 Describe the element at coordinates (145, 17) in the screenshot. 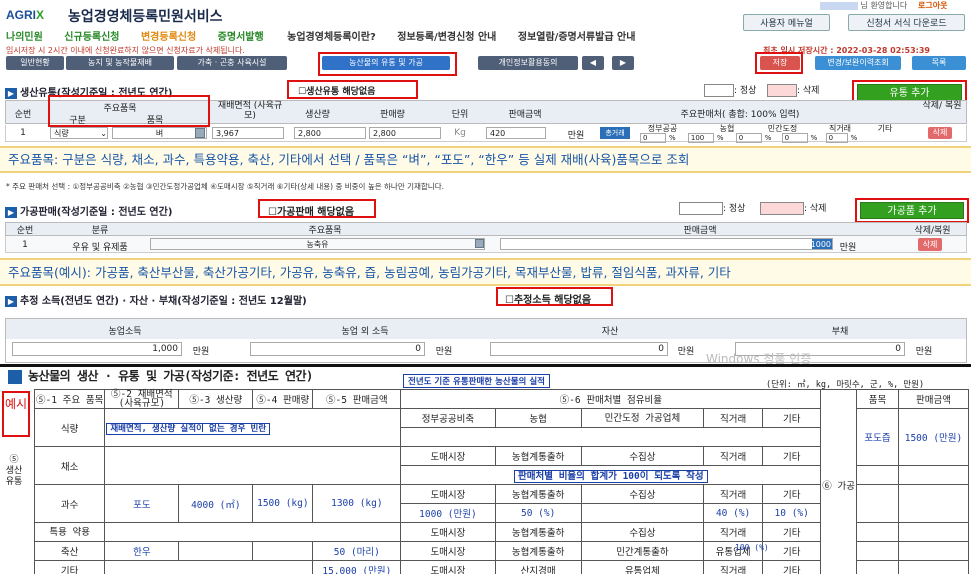

I see `page-title: 농업경영체등록민원서비스` at that location.